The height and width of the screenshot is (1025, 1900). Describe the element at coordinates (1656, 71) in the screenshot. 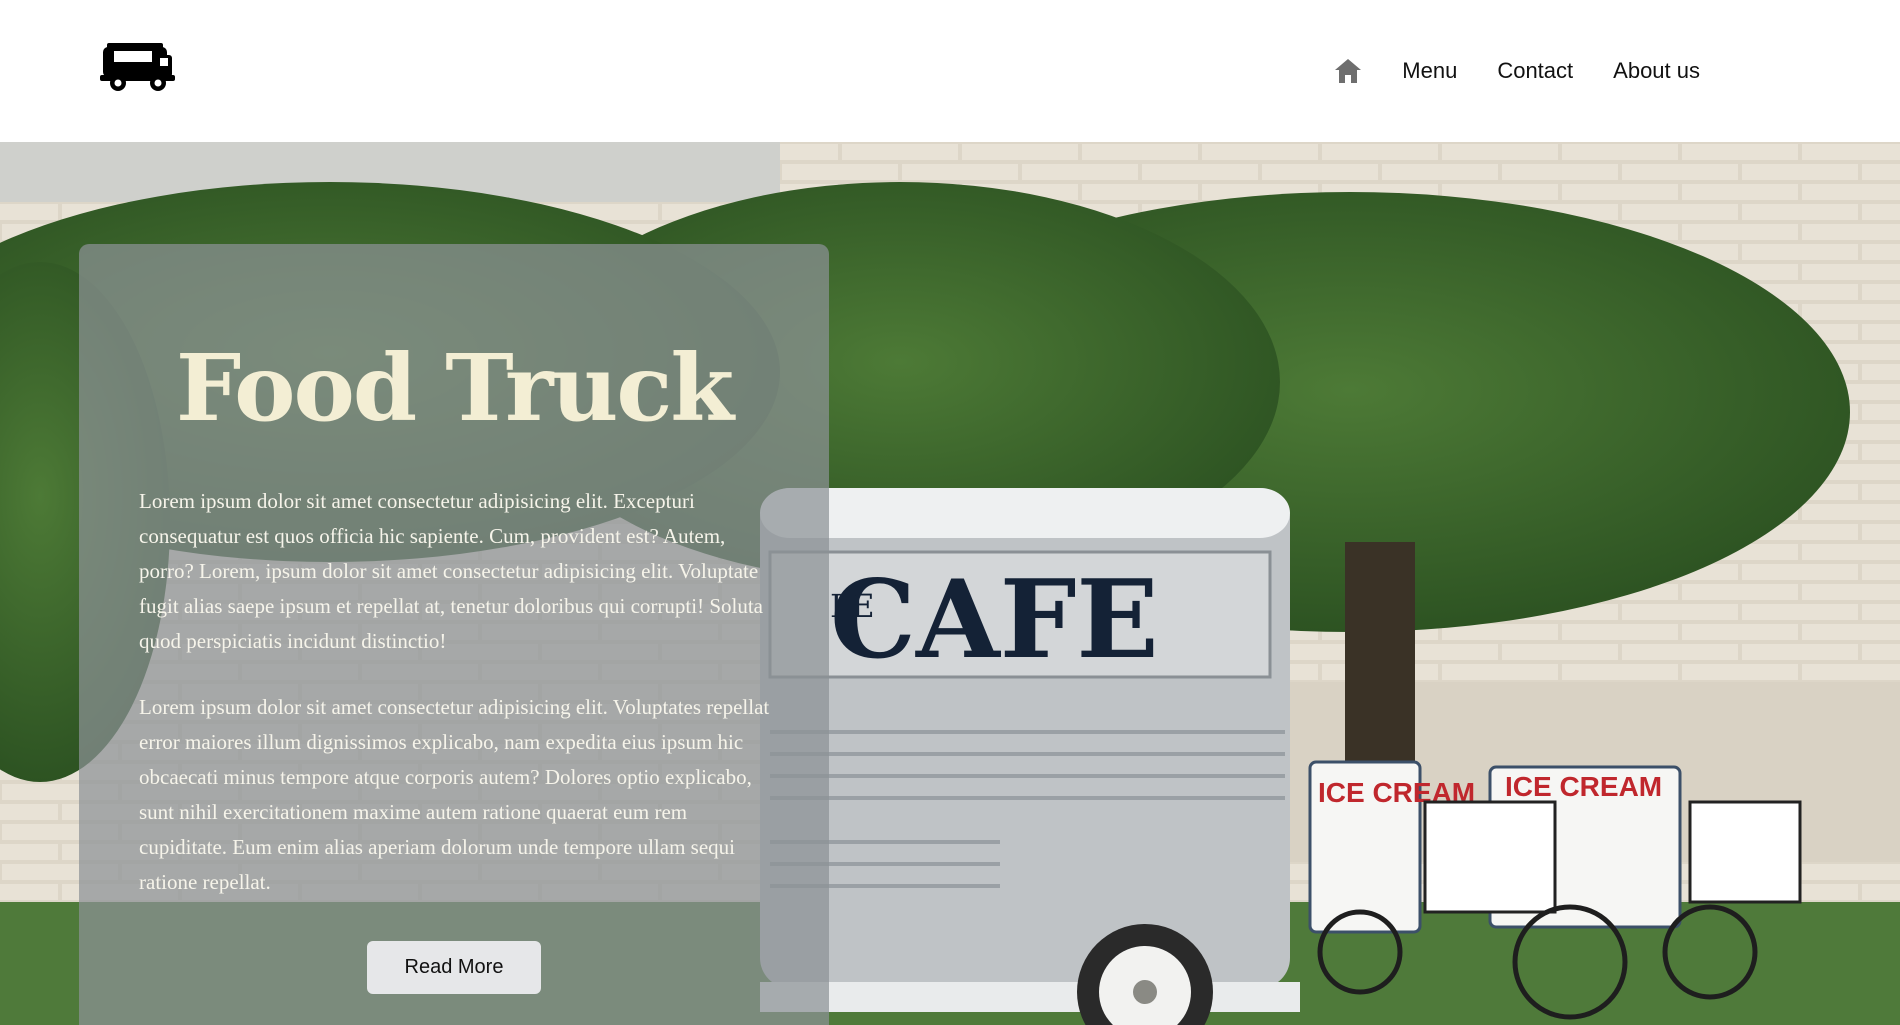

I see `nav-about: About us` at that location.